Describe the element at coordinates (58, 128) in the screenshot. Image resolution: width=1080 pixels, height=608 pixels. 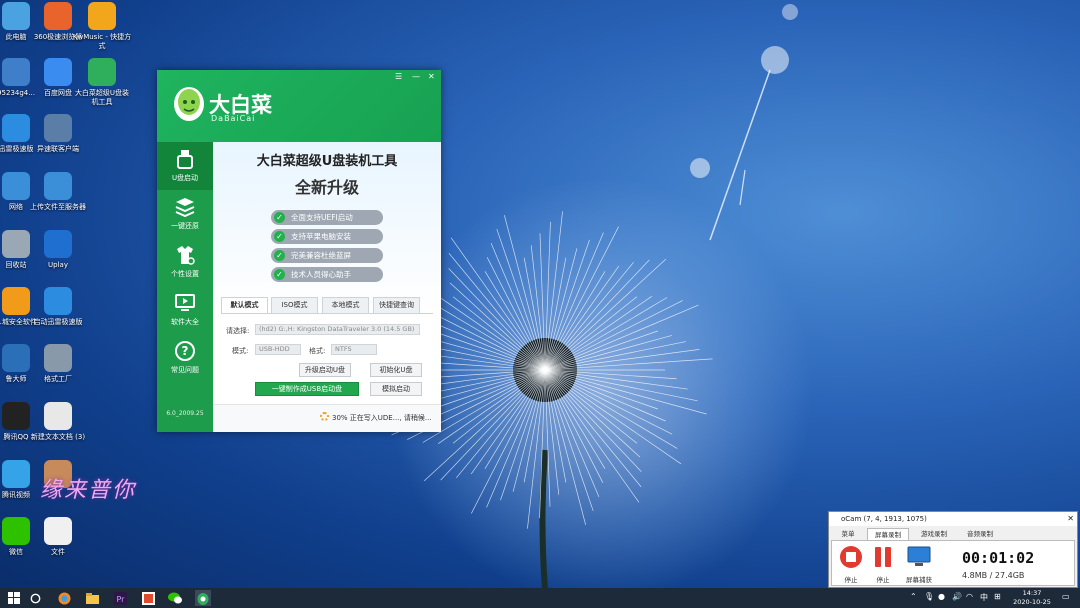
I see `remote-client-icon` at that location.